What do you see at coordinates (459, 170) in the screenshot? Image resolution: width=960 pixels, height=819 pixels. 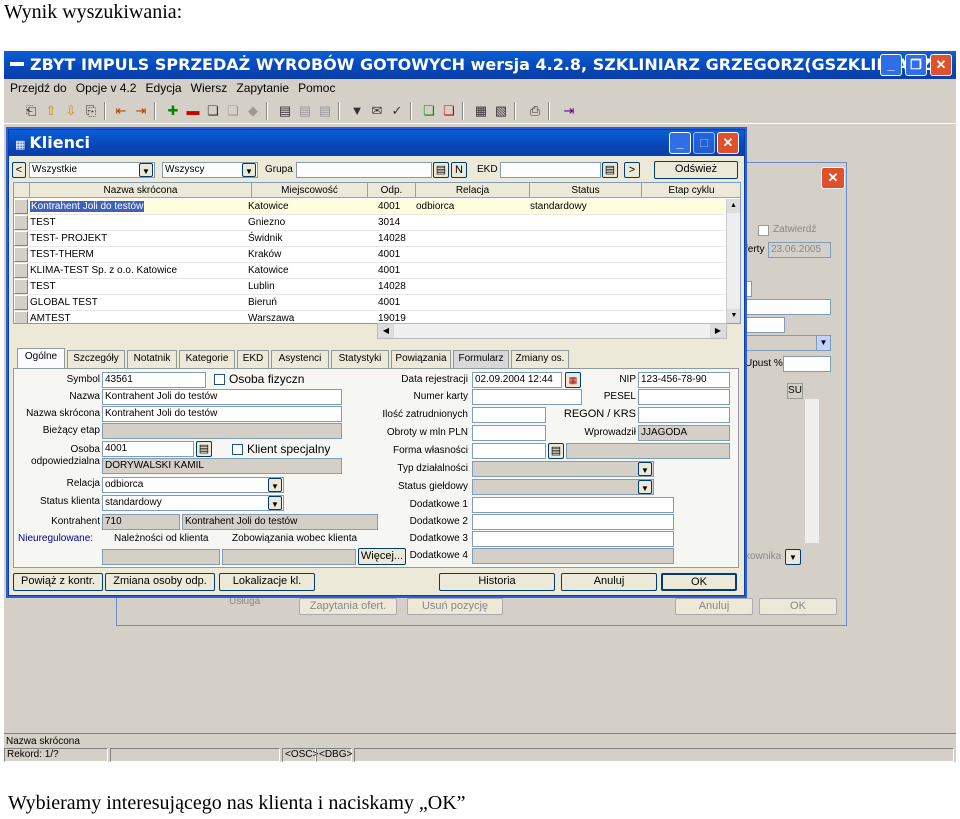 I see `n-button: N` at bounding box center [459, 170].